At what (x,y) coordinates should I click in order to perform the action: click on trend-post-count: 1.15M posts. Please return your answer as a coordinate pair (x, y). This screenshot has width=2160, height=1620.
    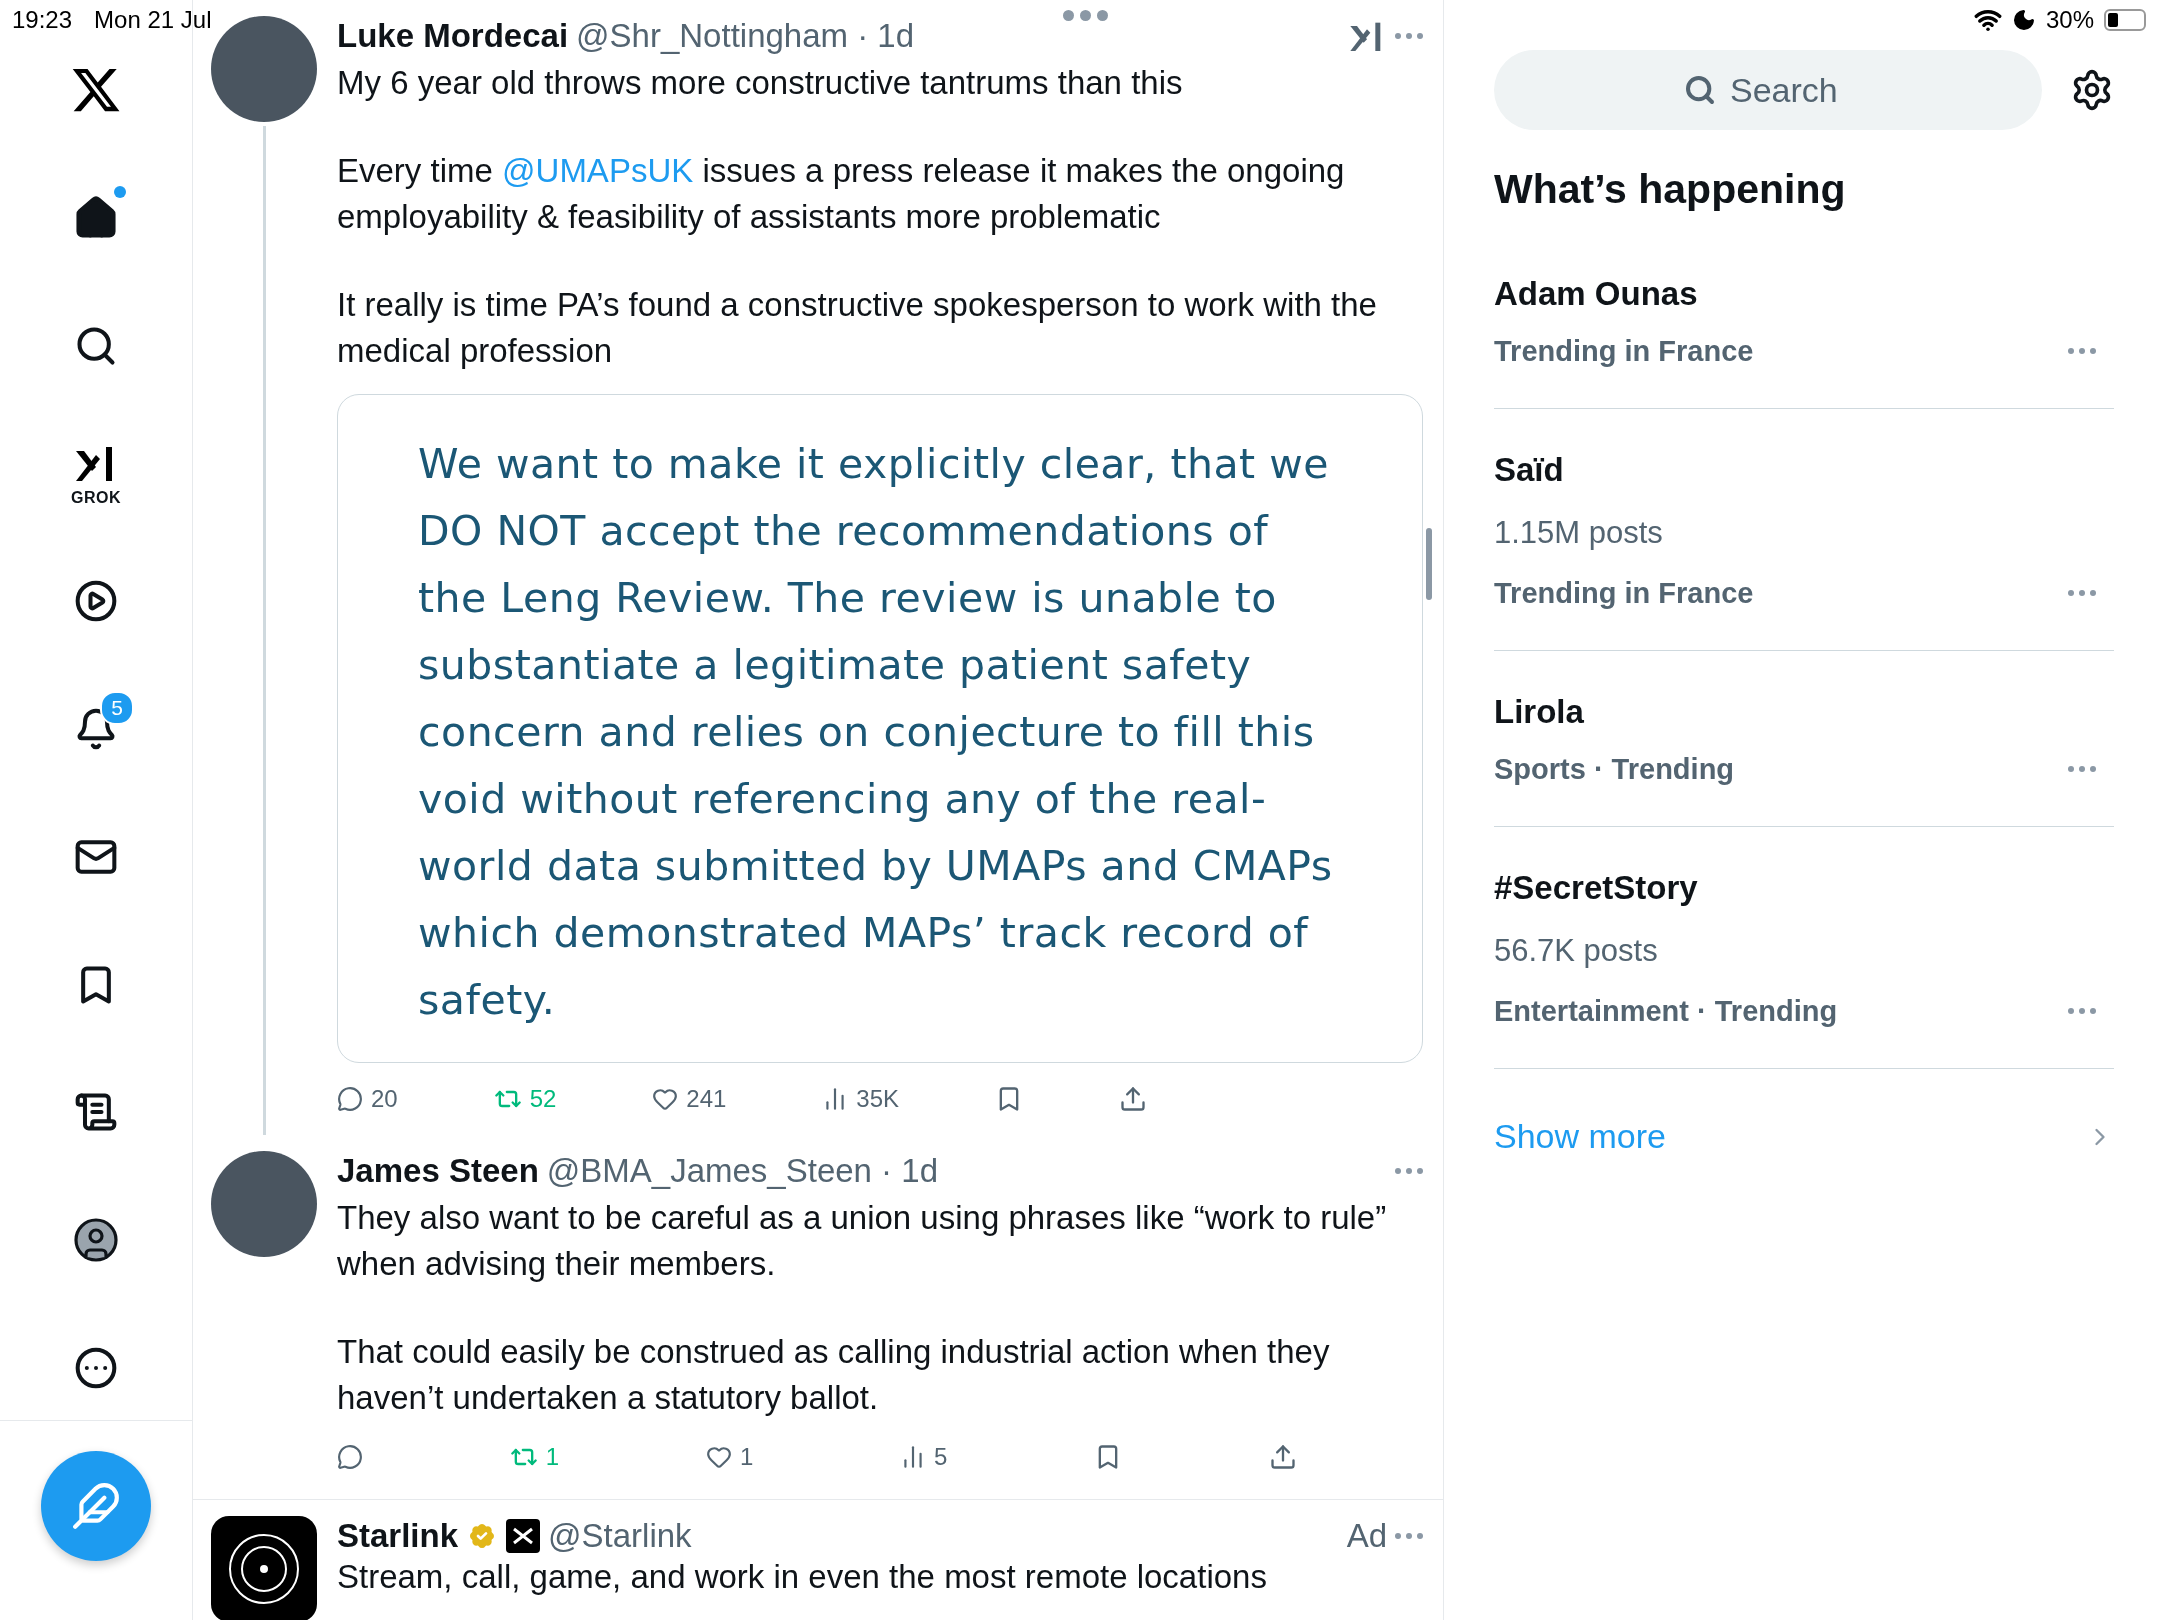
    Looking at the image, I should click on (1578, 533).